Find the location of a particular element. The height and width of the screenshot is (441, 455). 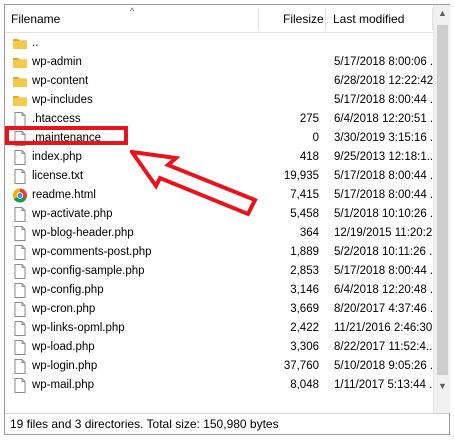

file-name: index.php is located at coordinates (57, 157).